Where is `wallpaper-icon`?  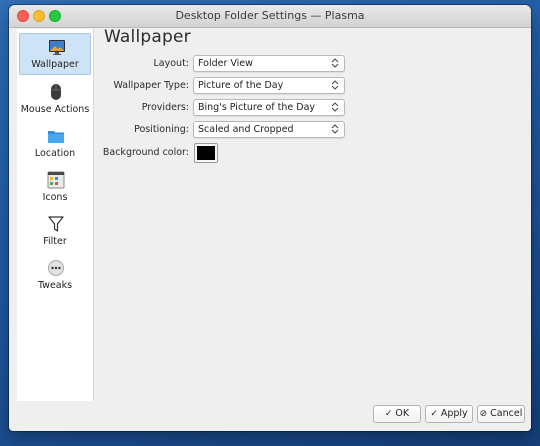 wallpaper-icon is located at coordinates (57, 47).